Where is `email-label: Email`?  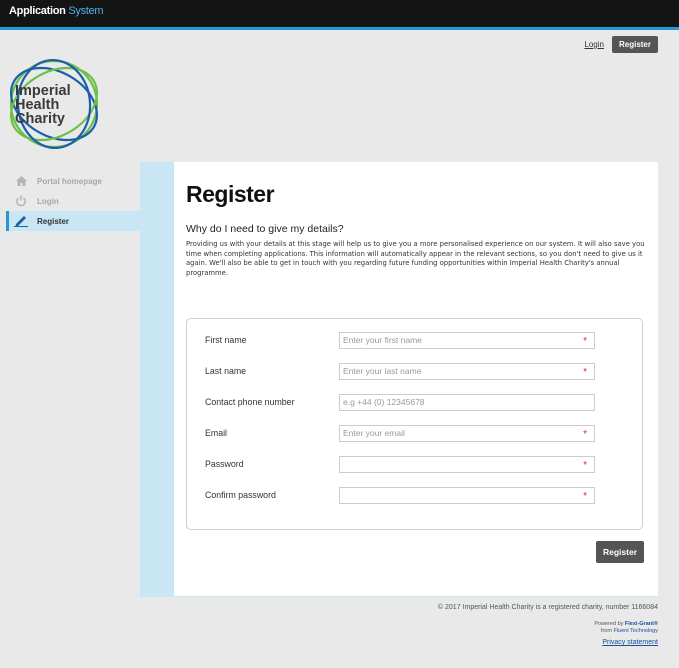 email-label: Email is located at coordinates (216, 433).